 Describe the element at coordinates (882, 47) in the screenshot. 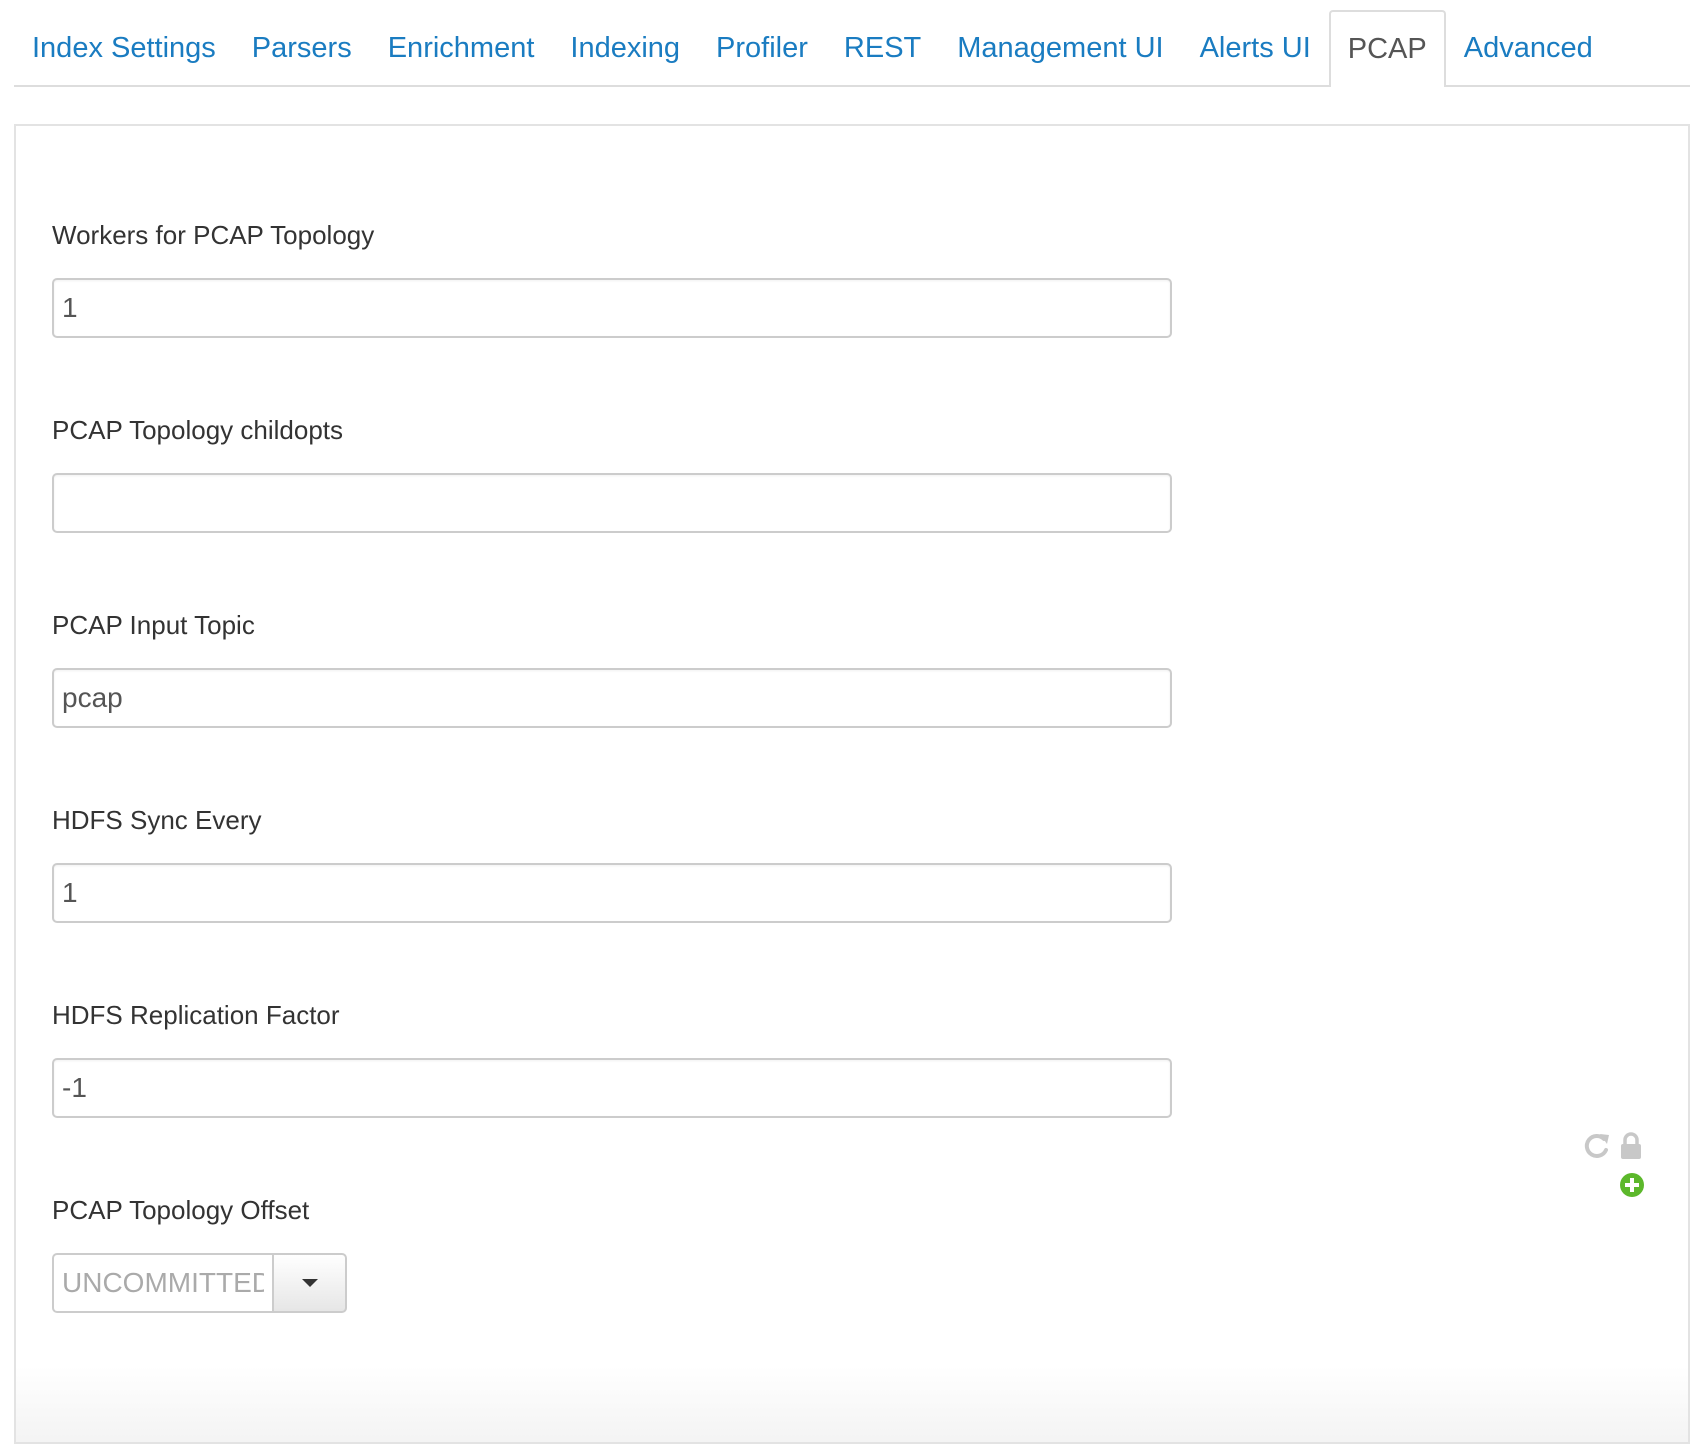

I see `tab-rest: REST` at that location.